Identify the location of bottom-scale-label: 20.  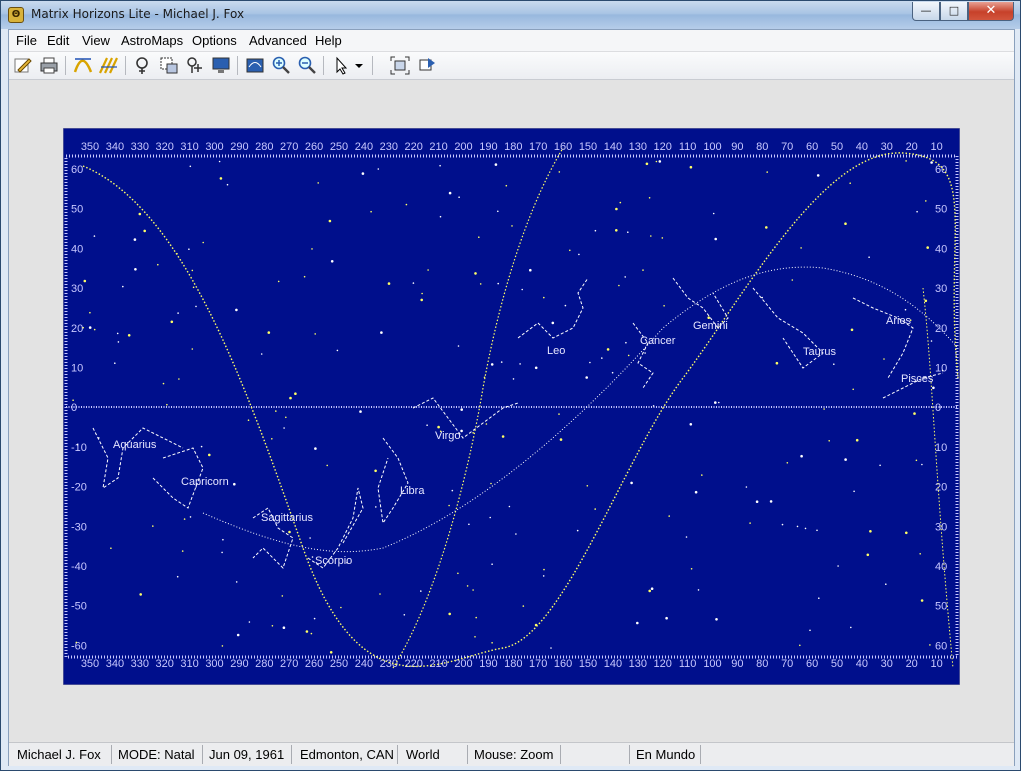
(912, 664).